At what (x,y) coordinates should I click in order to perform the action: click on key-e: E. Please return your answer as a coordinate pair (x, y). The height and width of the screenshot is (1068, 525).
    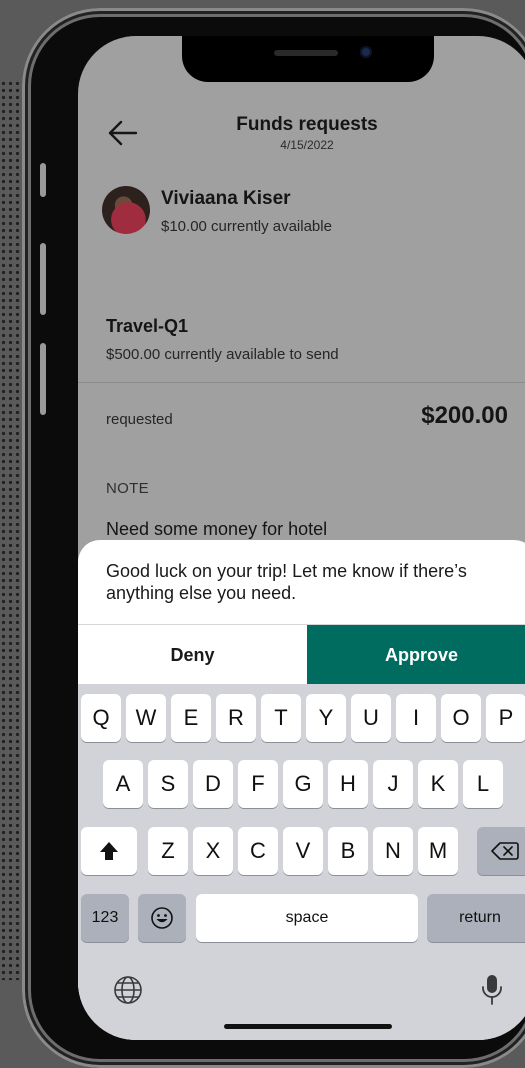
    Looking at the image, I should click on (191, 718).